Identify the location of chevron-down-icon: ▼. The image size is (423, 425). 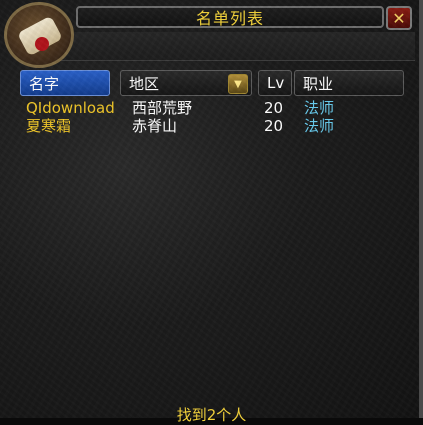
(238, 84).